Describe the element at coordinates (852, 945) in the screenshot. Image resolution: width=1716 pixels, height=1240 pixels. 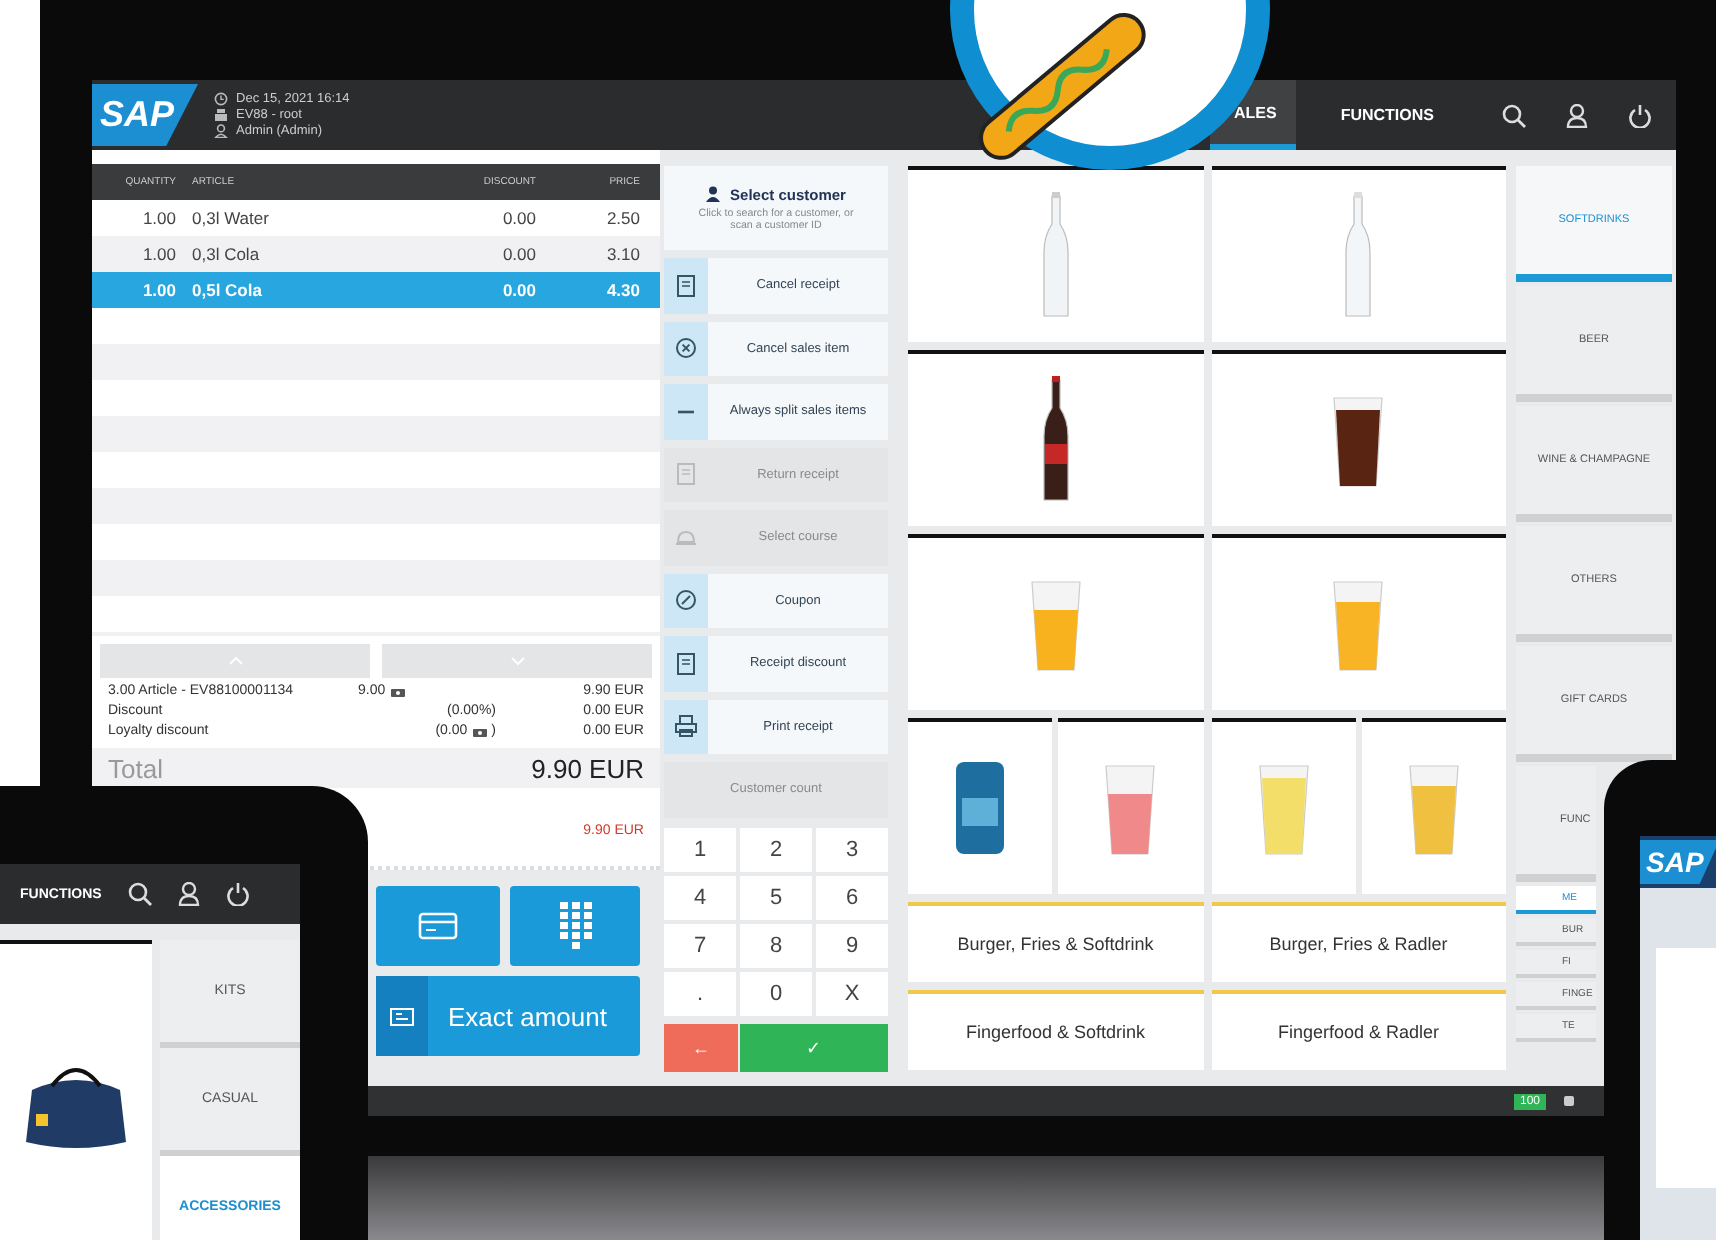
I see `keypad-key: 9` at that location.